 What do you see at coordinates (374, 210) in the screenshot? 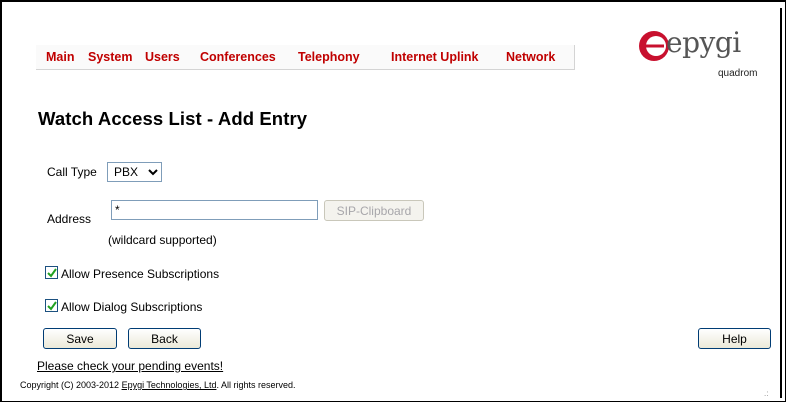
I see `sip-clipboard-button: SIP-Clipboard` at bounding box center [374, 210].